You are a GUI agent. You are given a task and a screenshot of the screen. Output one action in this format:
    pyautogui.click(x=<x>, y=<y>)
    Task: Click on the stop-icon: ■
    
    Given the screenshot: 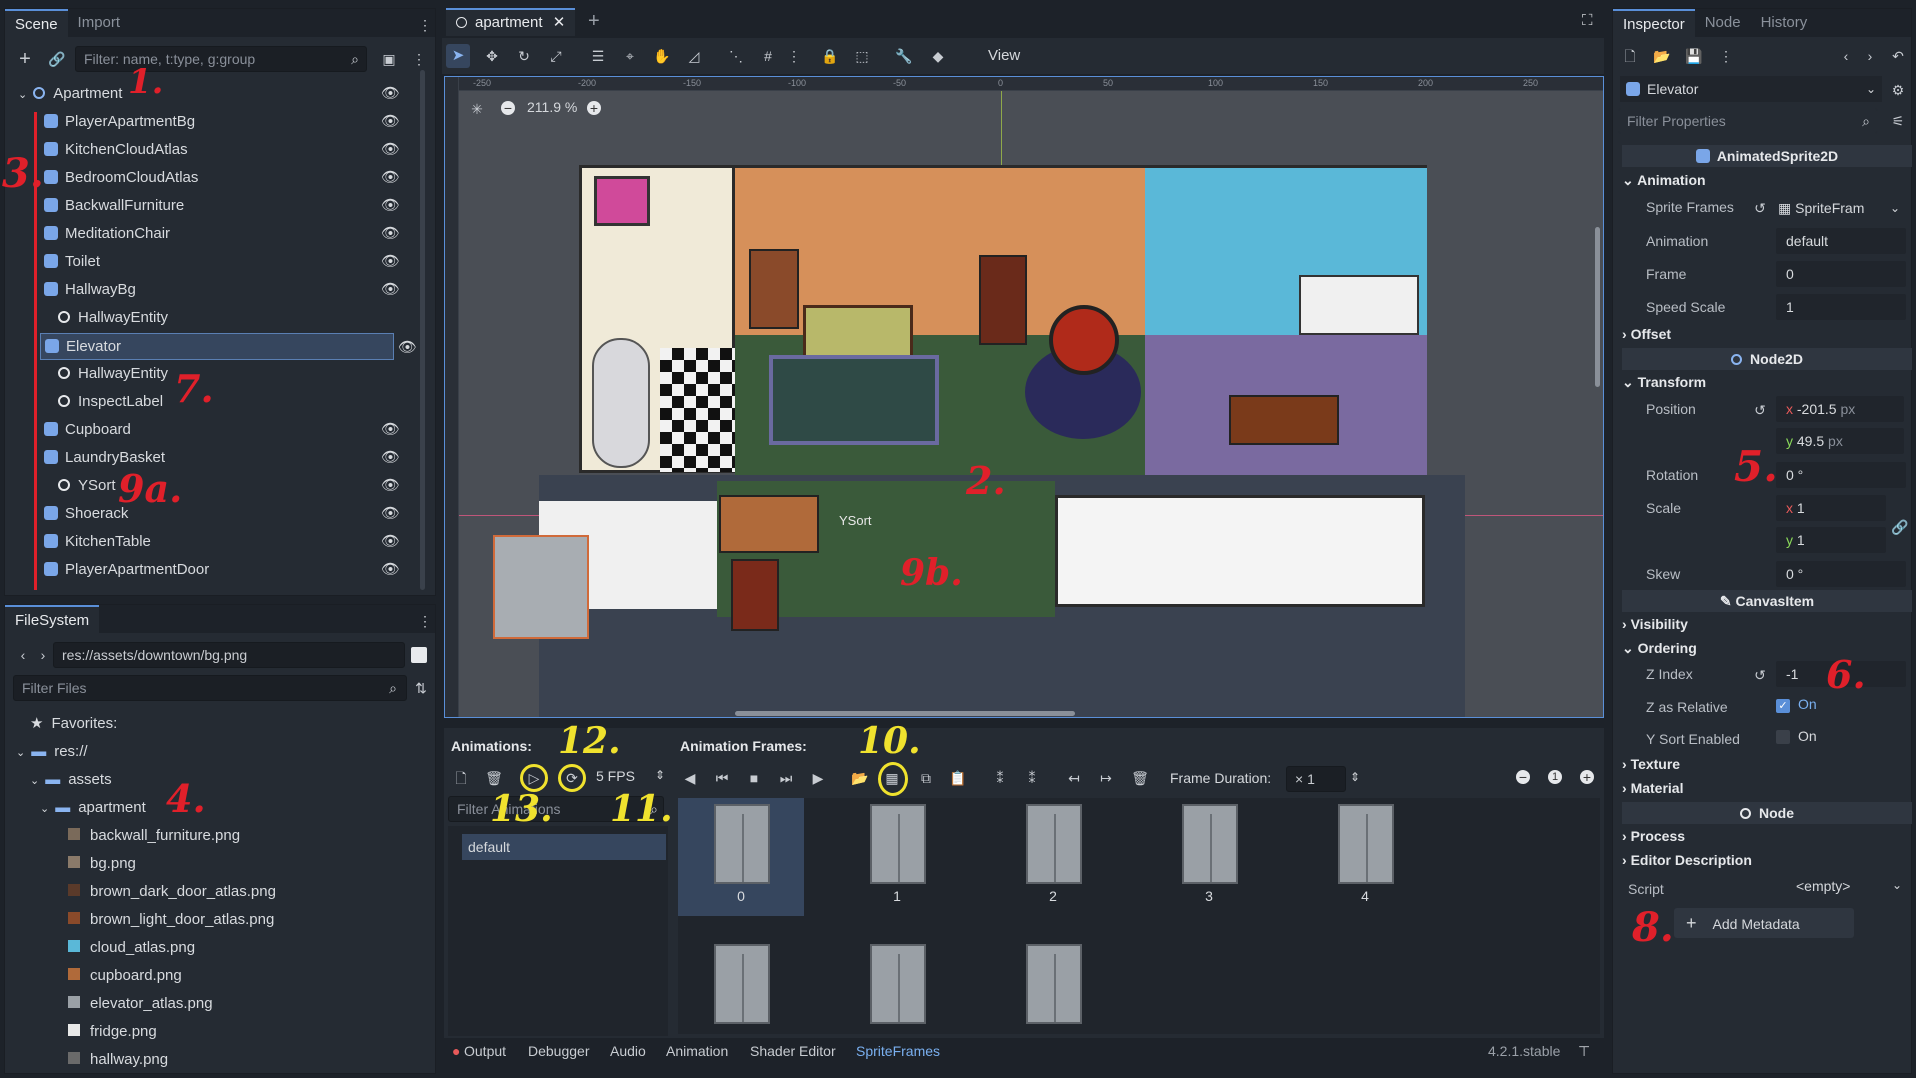 What is the action you would take?
    pyautogui.click(x=754, y=778)
    